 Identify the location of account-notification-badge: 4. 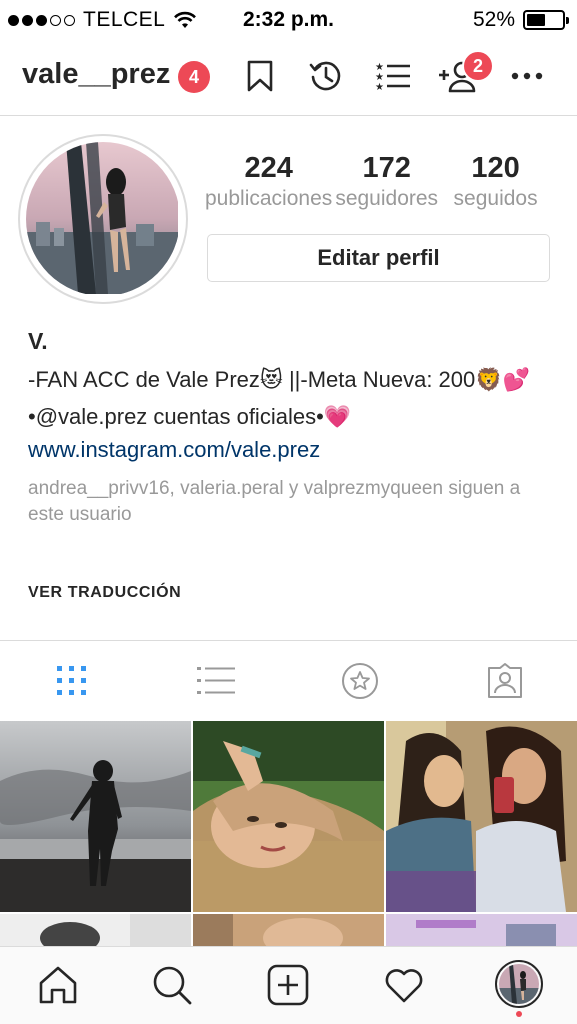
(194, 77).